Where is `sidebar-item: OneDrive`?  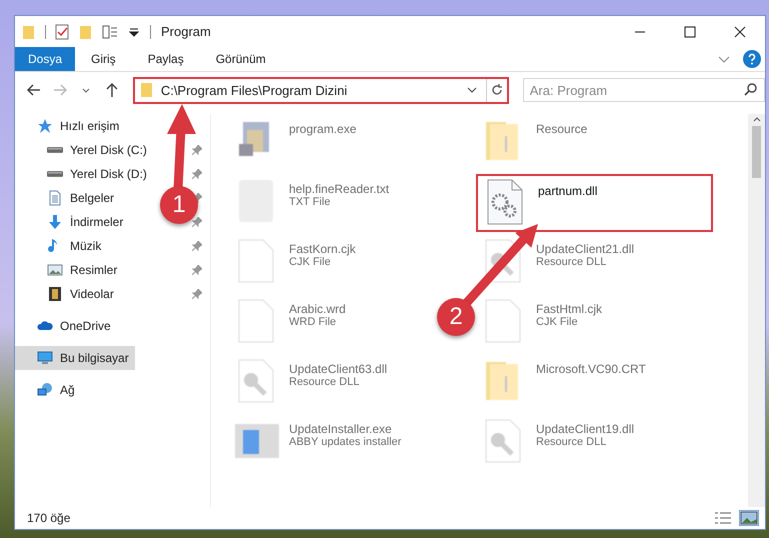
sidebar-item: OneDrive is located at coordinates (66, 326).